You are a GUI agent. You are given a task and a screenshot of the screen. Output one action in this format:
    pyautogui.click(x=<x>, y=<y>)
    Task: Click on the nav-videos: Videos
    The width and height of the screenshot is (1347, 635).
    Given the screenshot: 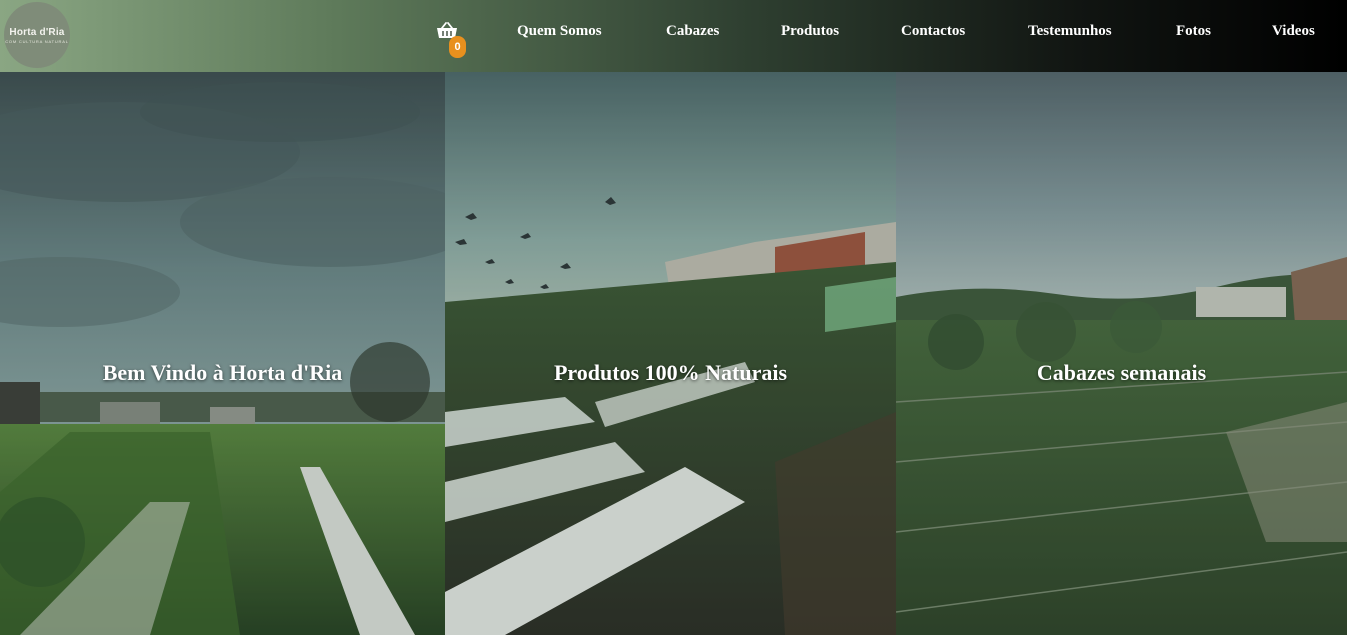 What is the action you would take?
    pyautogui.click(x=1293, y=31)
    